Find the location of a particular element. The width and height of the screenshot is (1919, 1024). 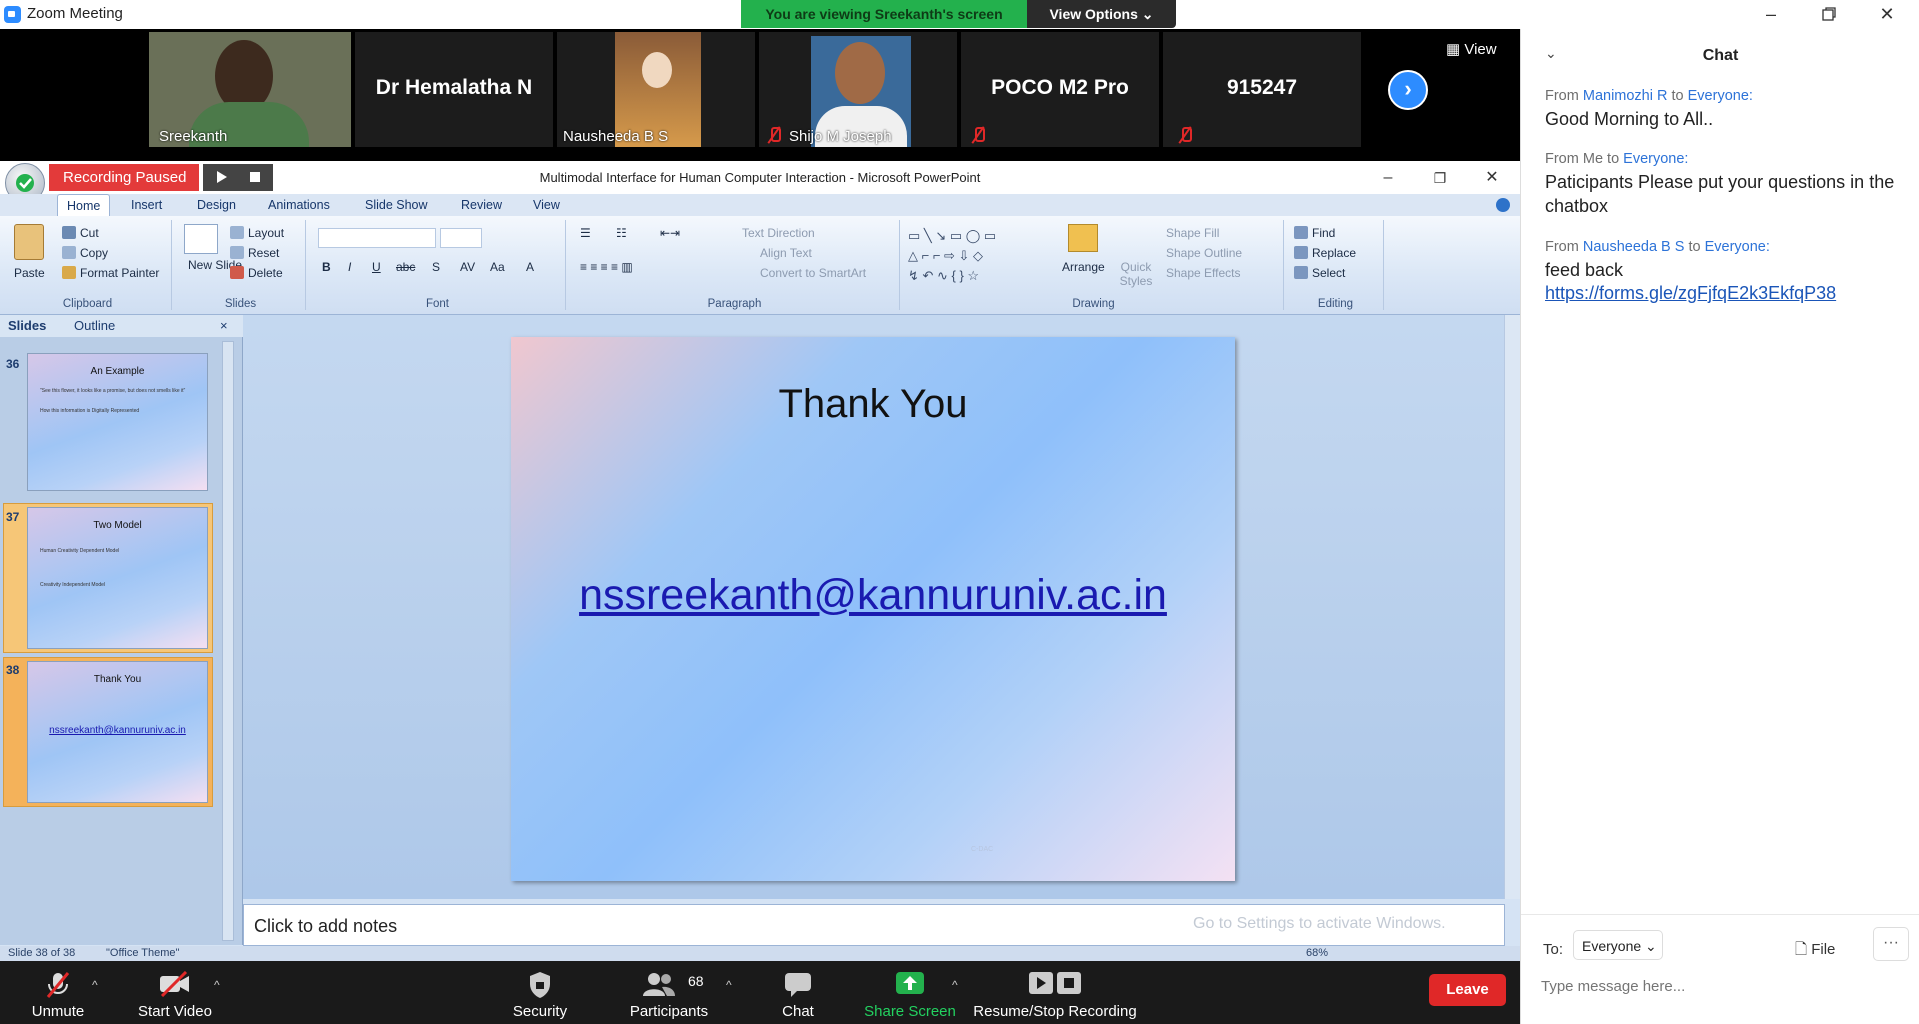

text-direction-button: Text Direction is located at coordinates (778, 233).